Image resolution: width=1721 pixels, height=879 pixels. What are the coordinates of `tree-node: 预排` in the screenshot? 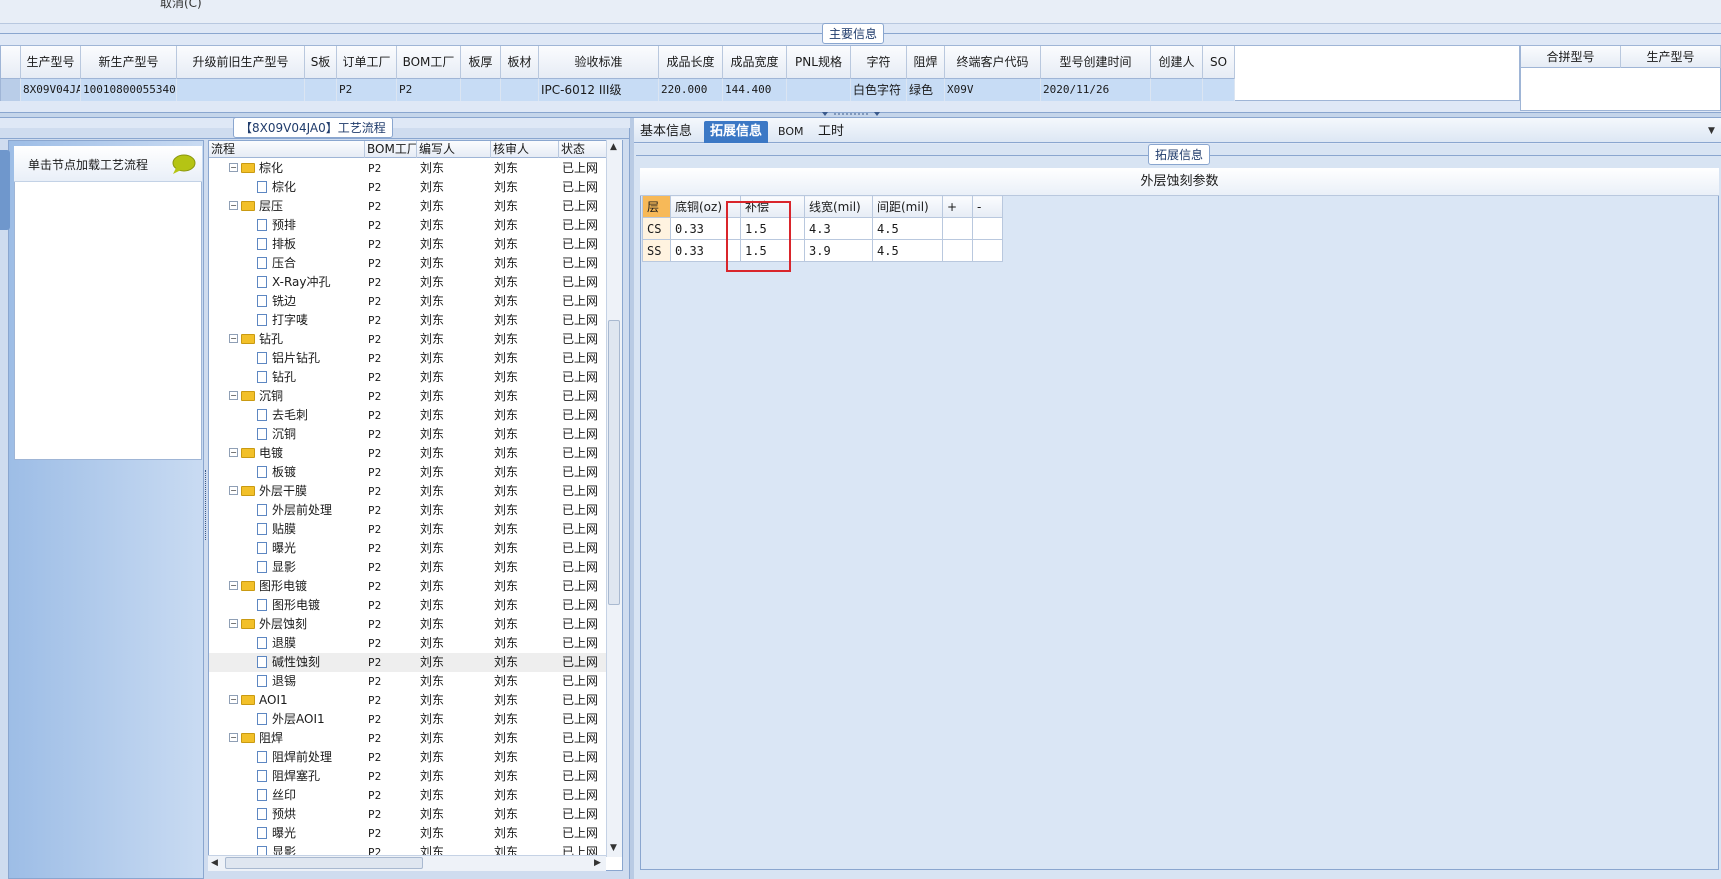 It's located at (287, 225).